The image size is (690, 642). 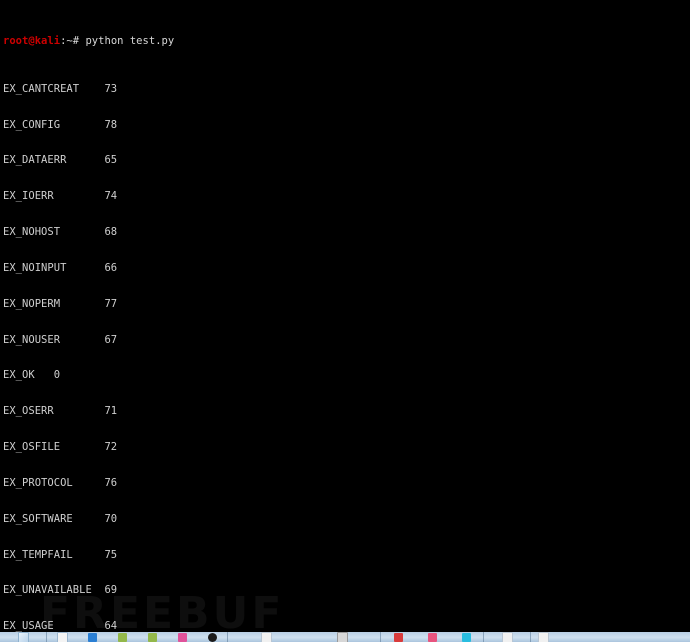 I want to click on folder-icon, so click(x=62, y=637).